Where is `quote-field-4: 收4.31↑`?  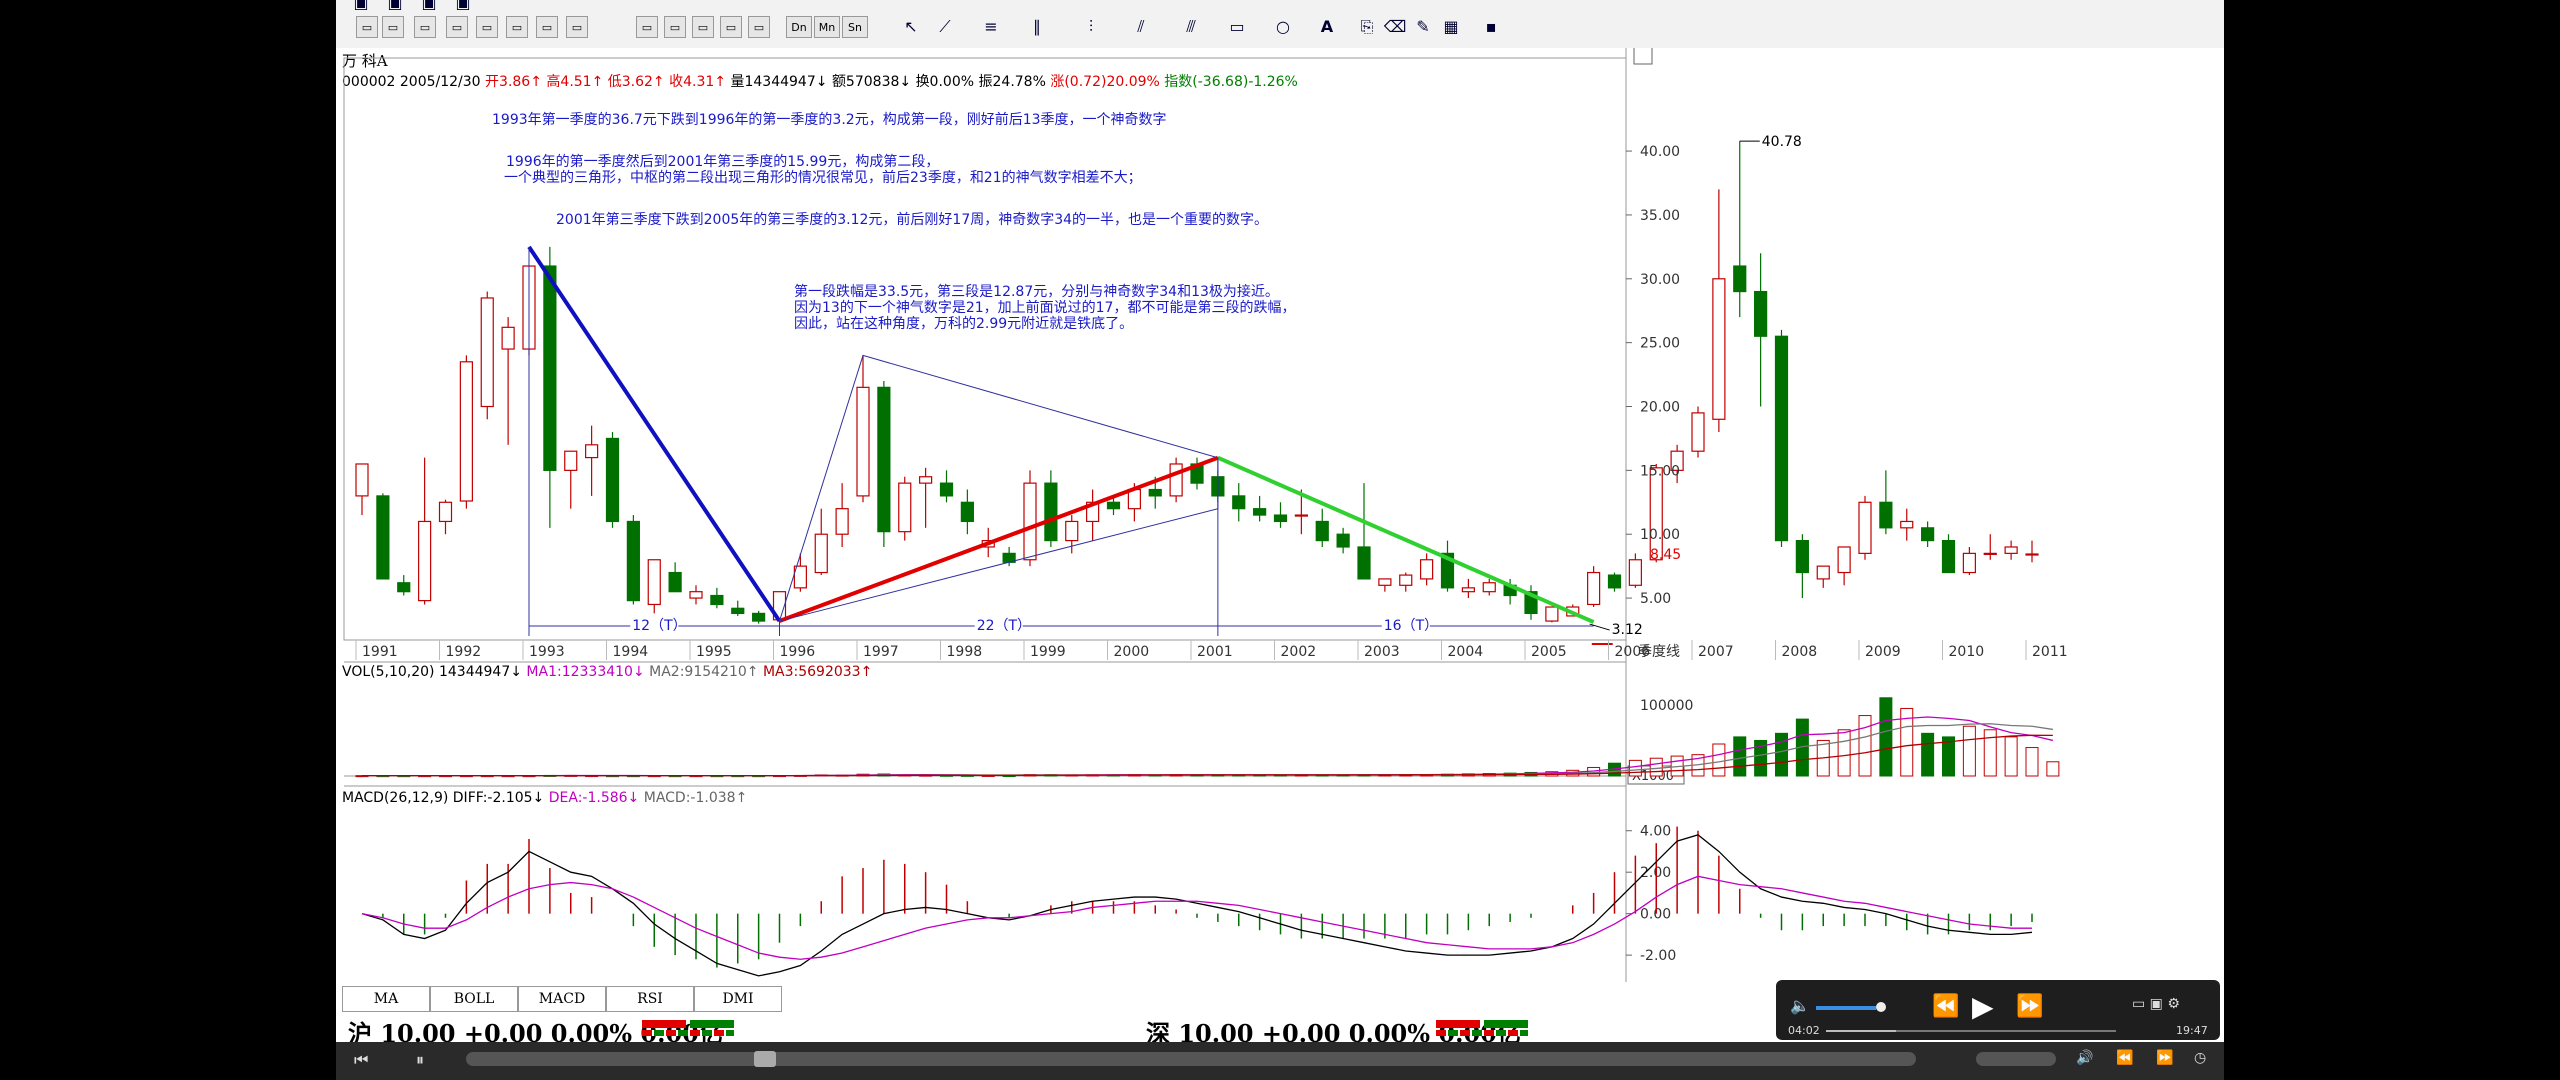 quote-field-4: 收4.31↑ is located at coordinates (699, 82).